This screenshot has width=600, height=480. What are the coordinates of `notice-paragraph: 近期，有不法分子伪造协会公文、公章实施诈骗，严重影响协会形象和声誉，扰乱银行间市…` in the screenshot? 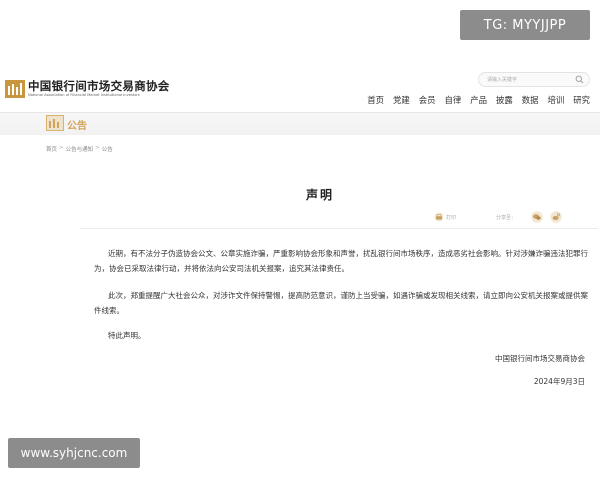 It's located at (341, 261).